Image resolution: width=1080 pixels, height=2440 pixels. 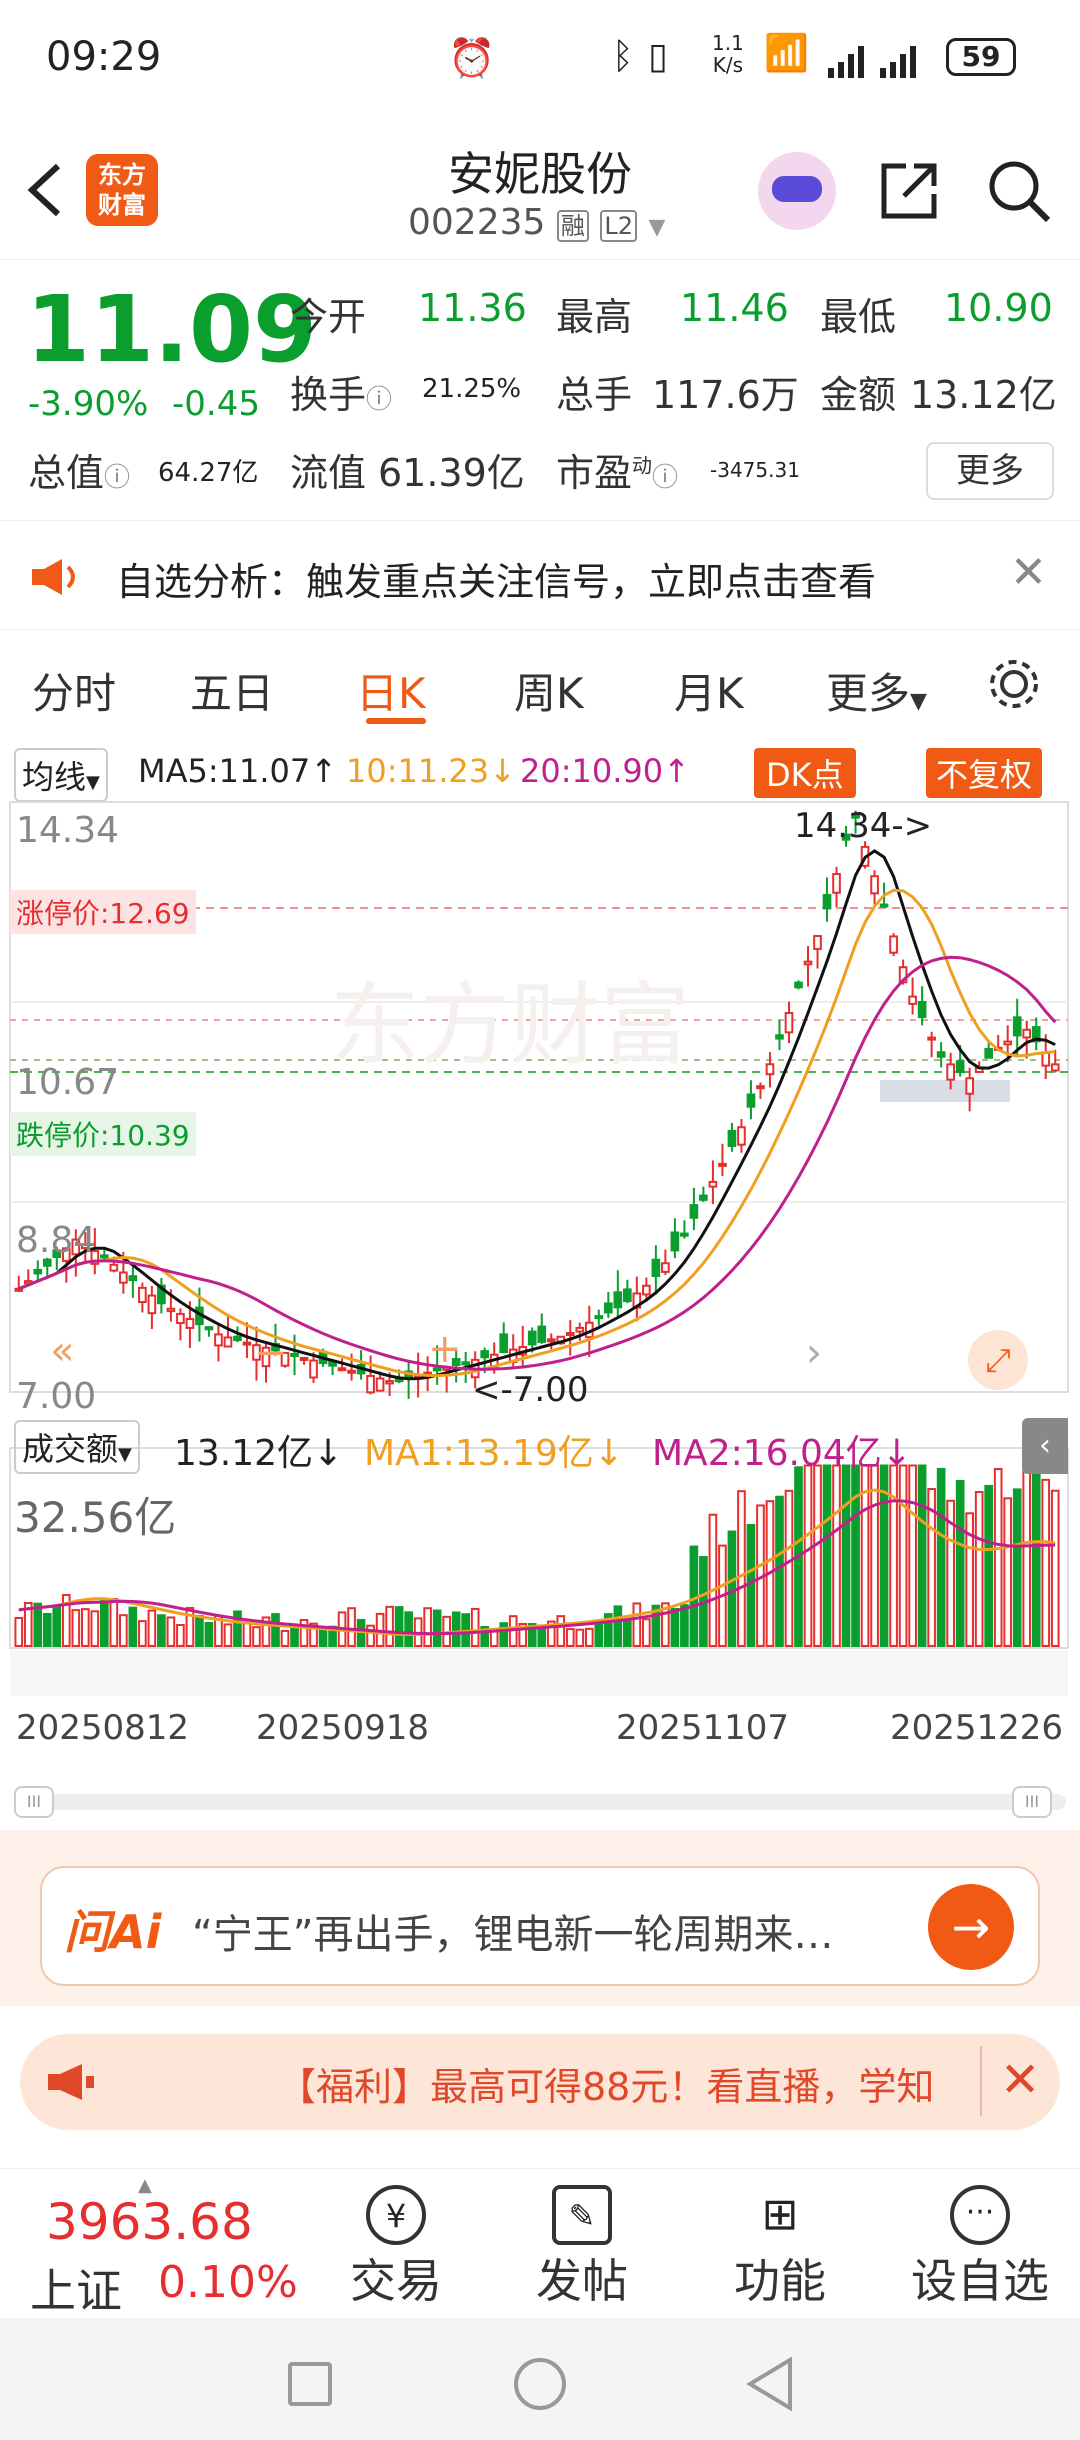 What do you see at coordinates (62, 1351) in the screenshot?
I see `scroll-left-icon: «` at bounding box center [62, 1351].